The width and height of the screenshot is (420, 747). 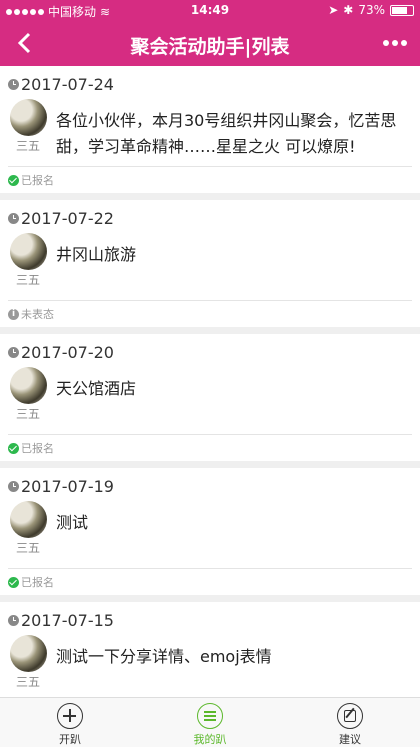 I want to click on tab-label: 开趴, so click(x=70, y=739).